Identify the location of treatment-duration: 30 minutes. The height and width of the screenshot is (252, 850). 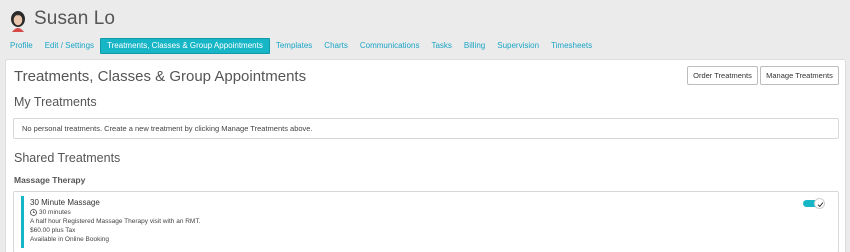
(50, 212).